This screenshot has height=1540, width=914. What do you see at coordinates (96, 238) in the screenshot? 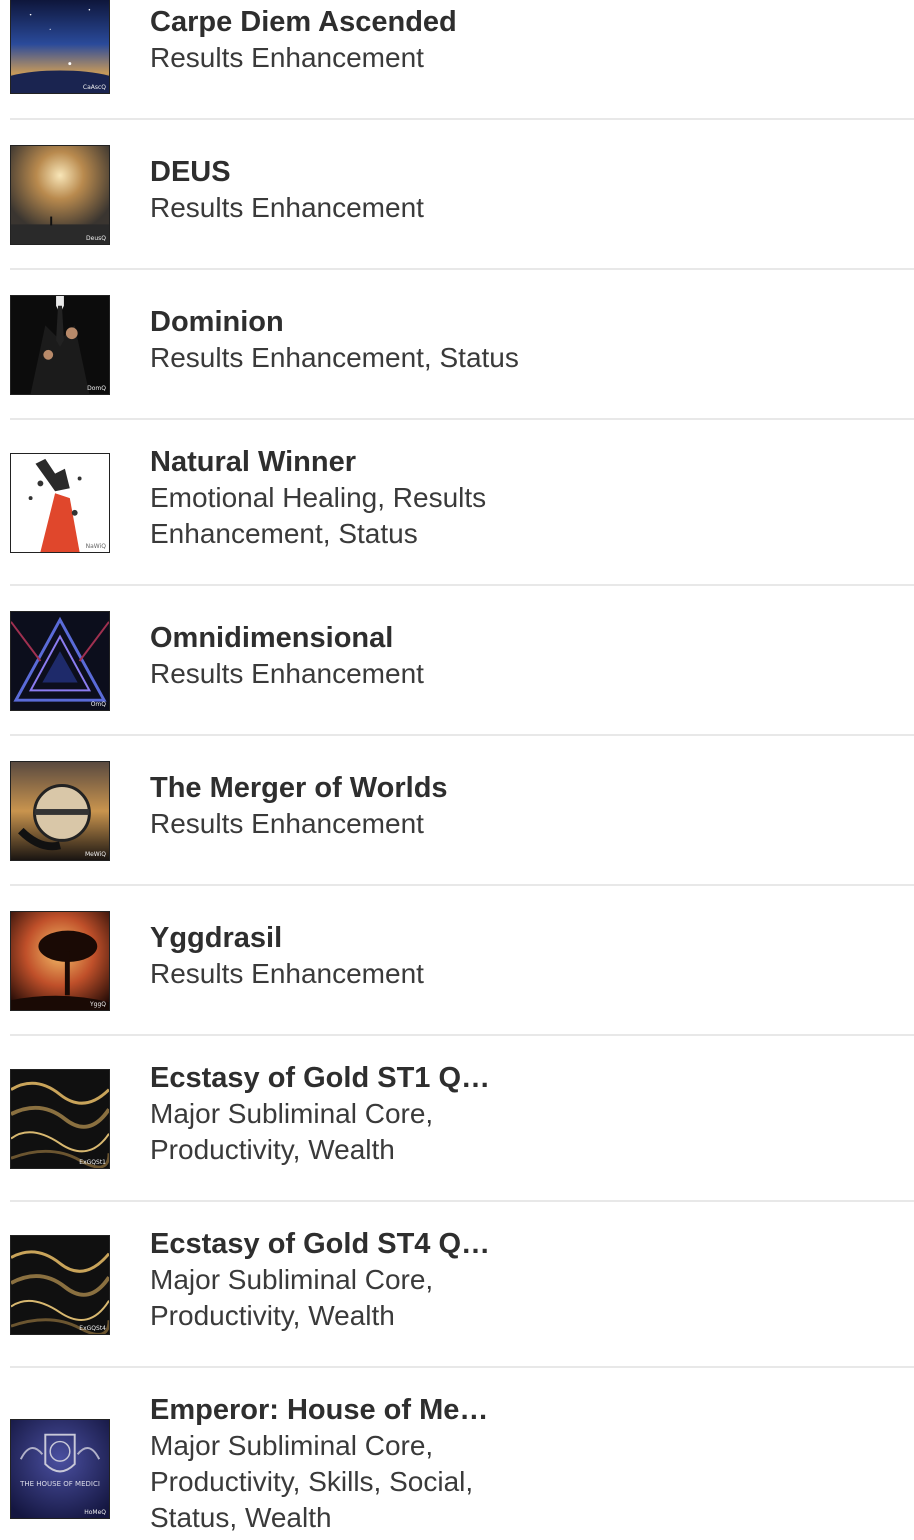
I see `artwork-badge: DeusQ` at bounding box center [96, 238].